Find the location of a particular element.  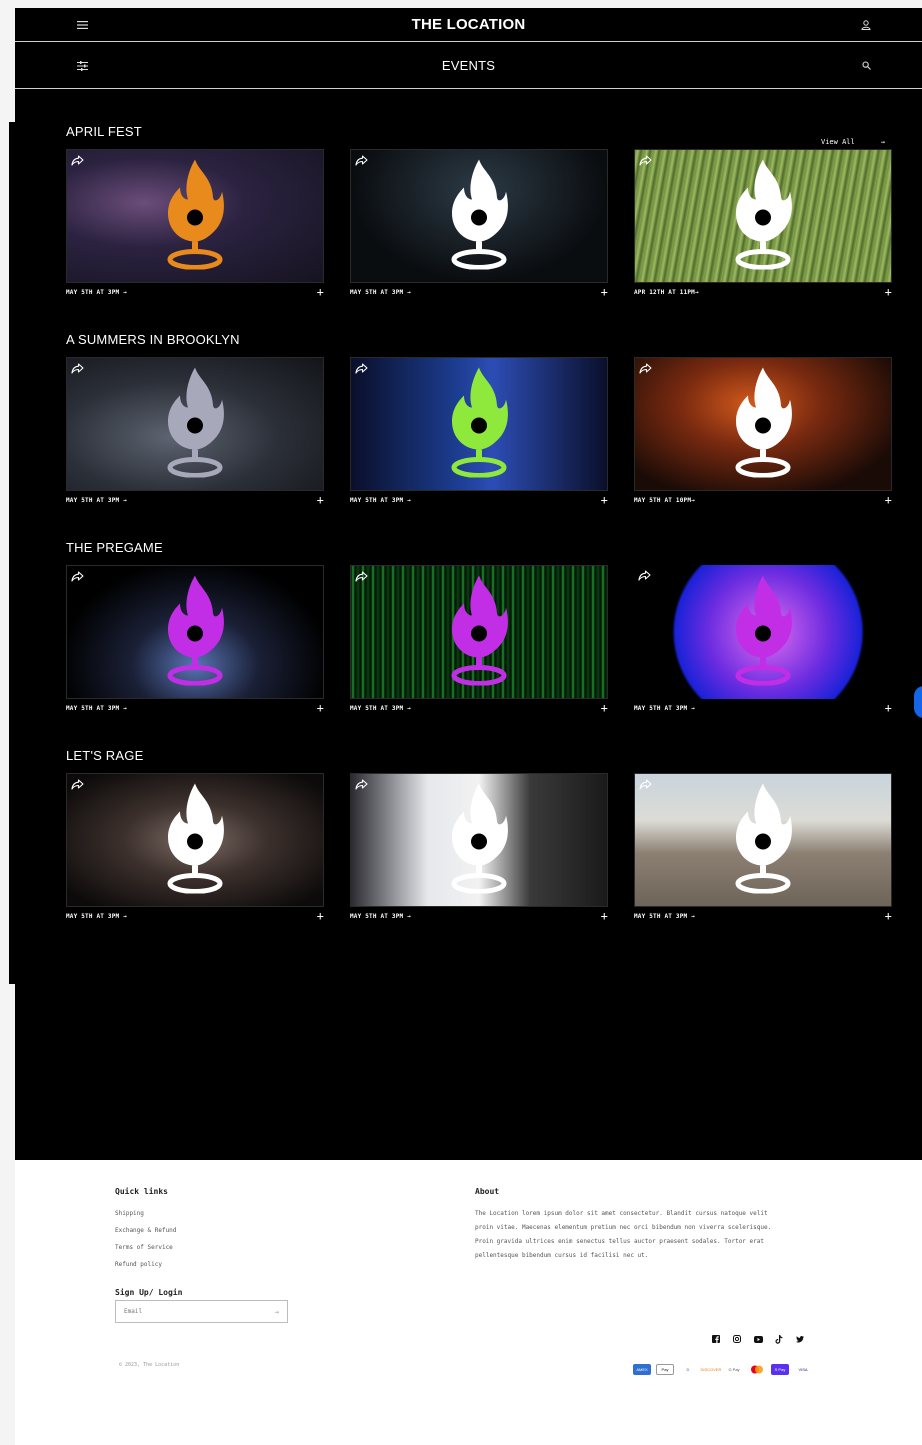

section-title: LET'S RAGE is located at coordinates (105, 755).